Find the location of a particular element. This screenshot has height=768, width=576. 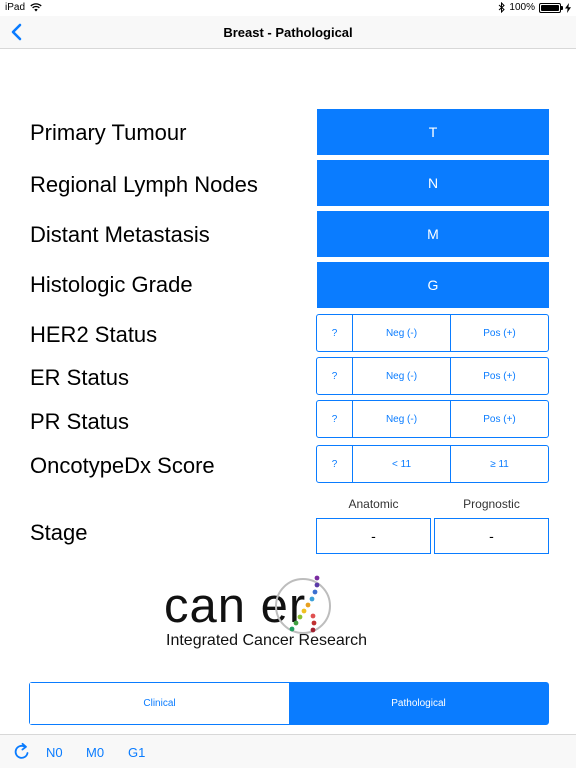

er-status-segmented: ? Neg (-) Pos (+) is located at coordinates (432, 376).